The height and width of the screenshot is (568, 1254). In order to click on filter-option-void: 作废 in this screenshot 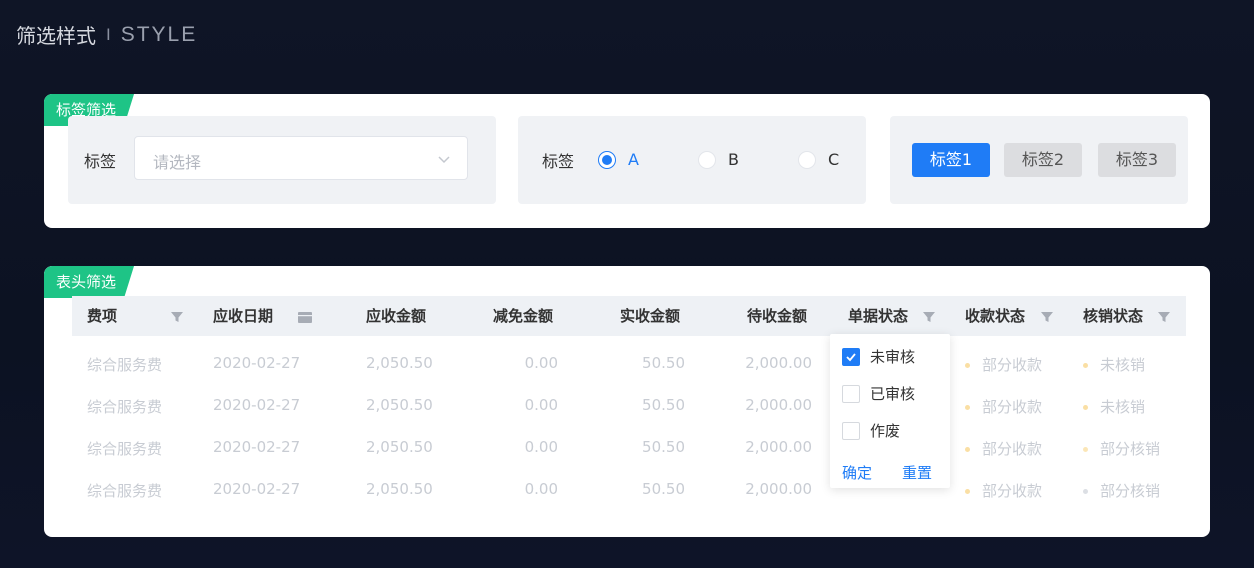, I will do `click(871, 430)`.